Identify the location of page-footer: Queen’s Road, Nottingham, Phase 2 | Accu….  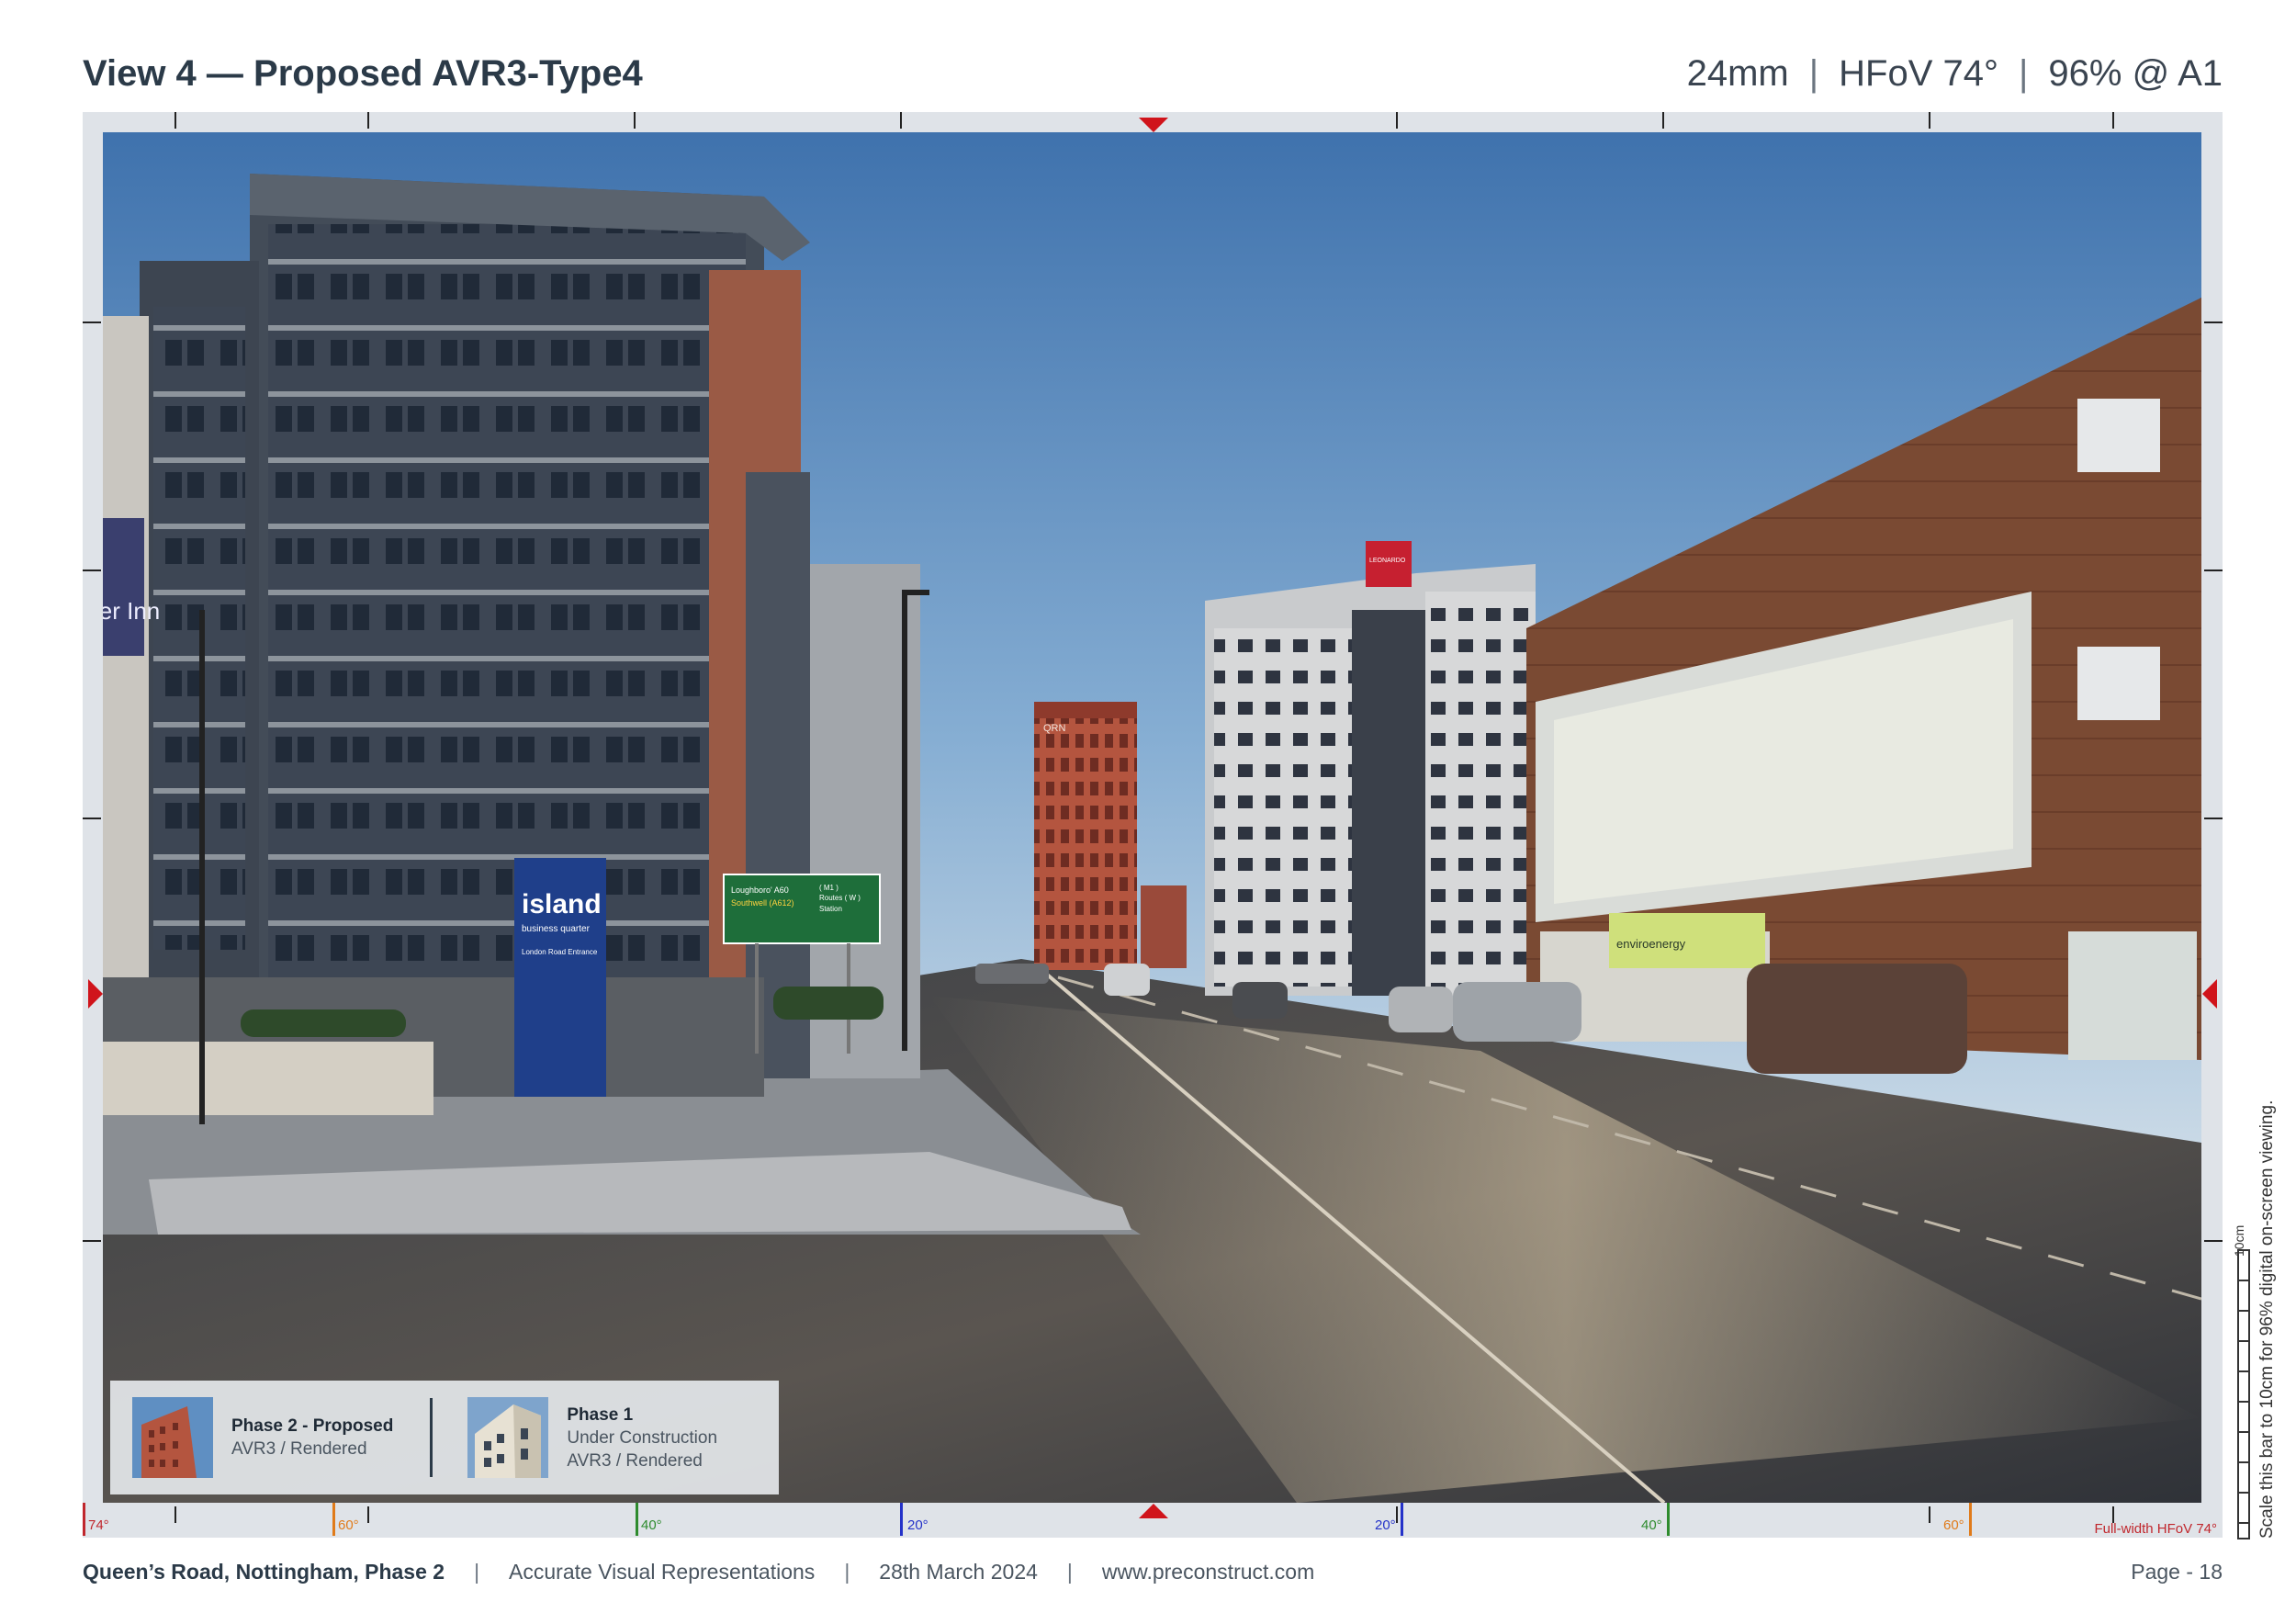
(1153, 1572).